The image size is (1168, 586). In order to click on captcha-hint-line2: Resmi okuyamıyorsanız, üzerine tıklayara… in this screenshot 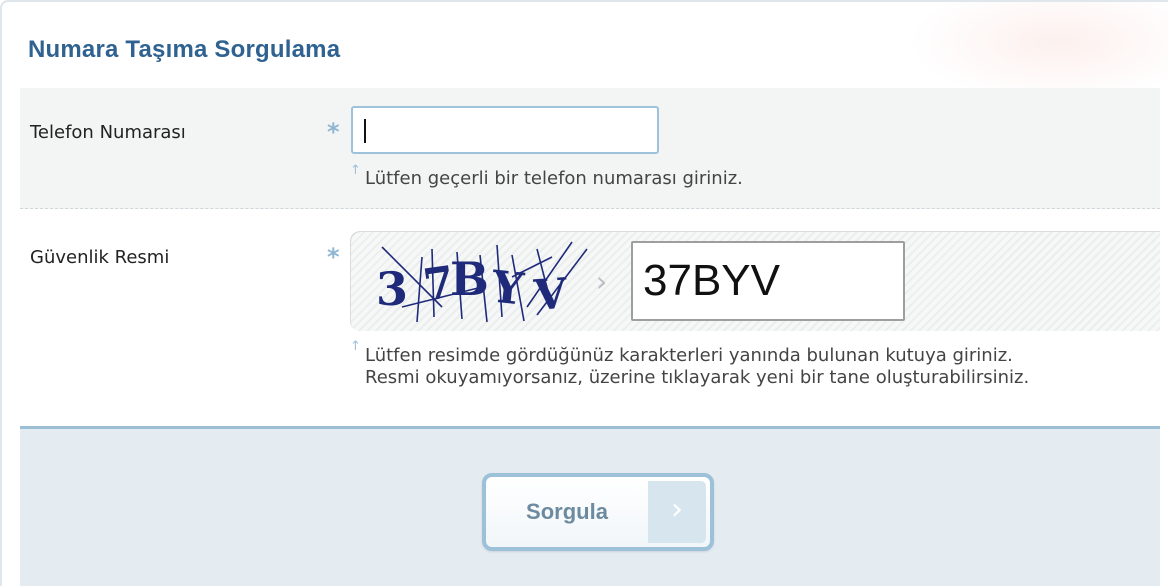, I will do `click(697, 377)`.